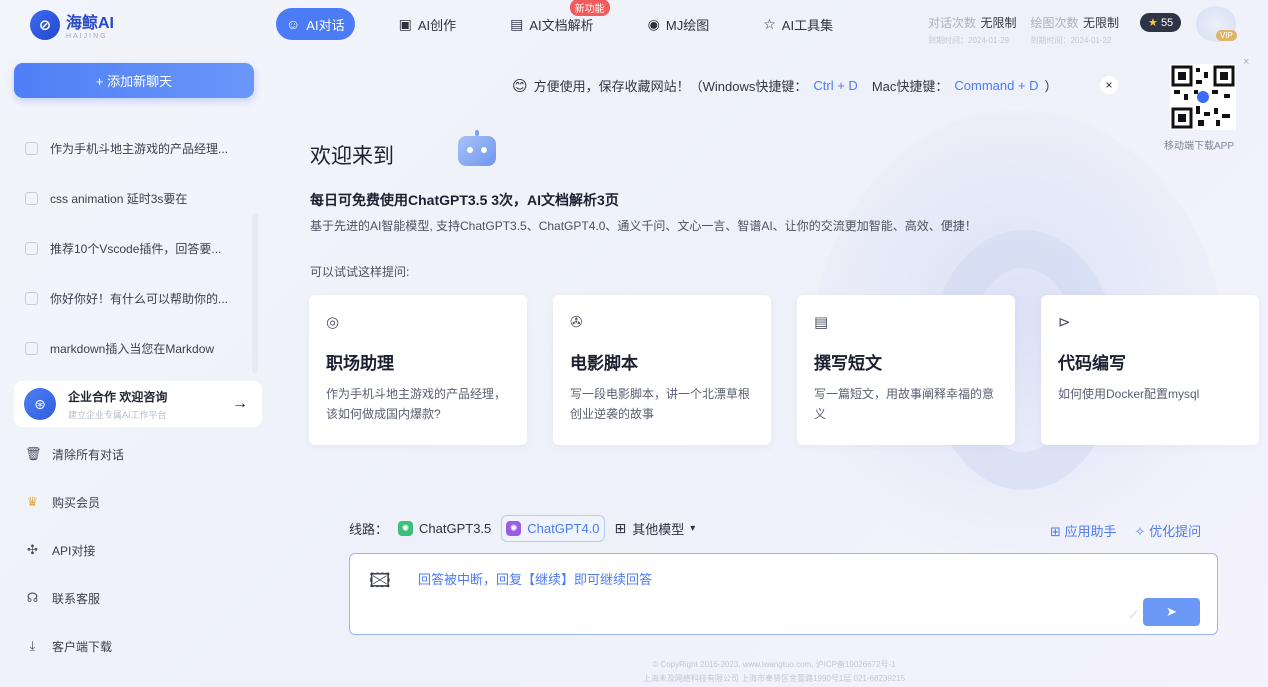 The width and height of the screenshot is (1268, 687). Describe the element at coordinates (477, 148) in the screenshot. I see `robot-icon` at that location.